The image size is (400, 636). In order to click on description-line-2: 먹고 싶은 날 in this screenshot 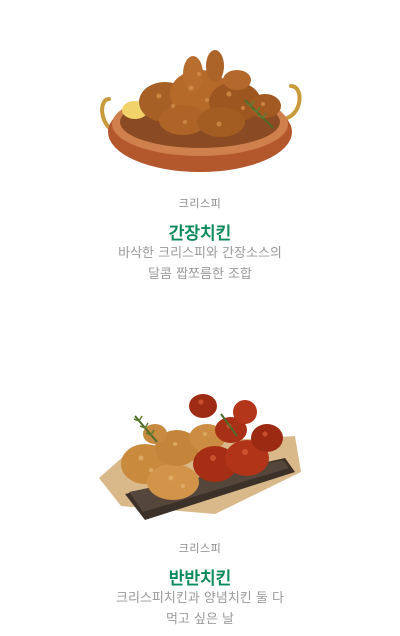, I will do `click(200, 619)`.